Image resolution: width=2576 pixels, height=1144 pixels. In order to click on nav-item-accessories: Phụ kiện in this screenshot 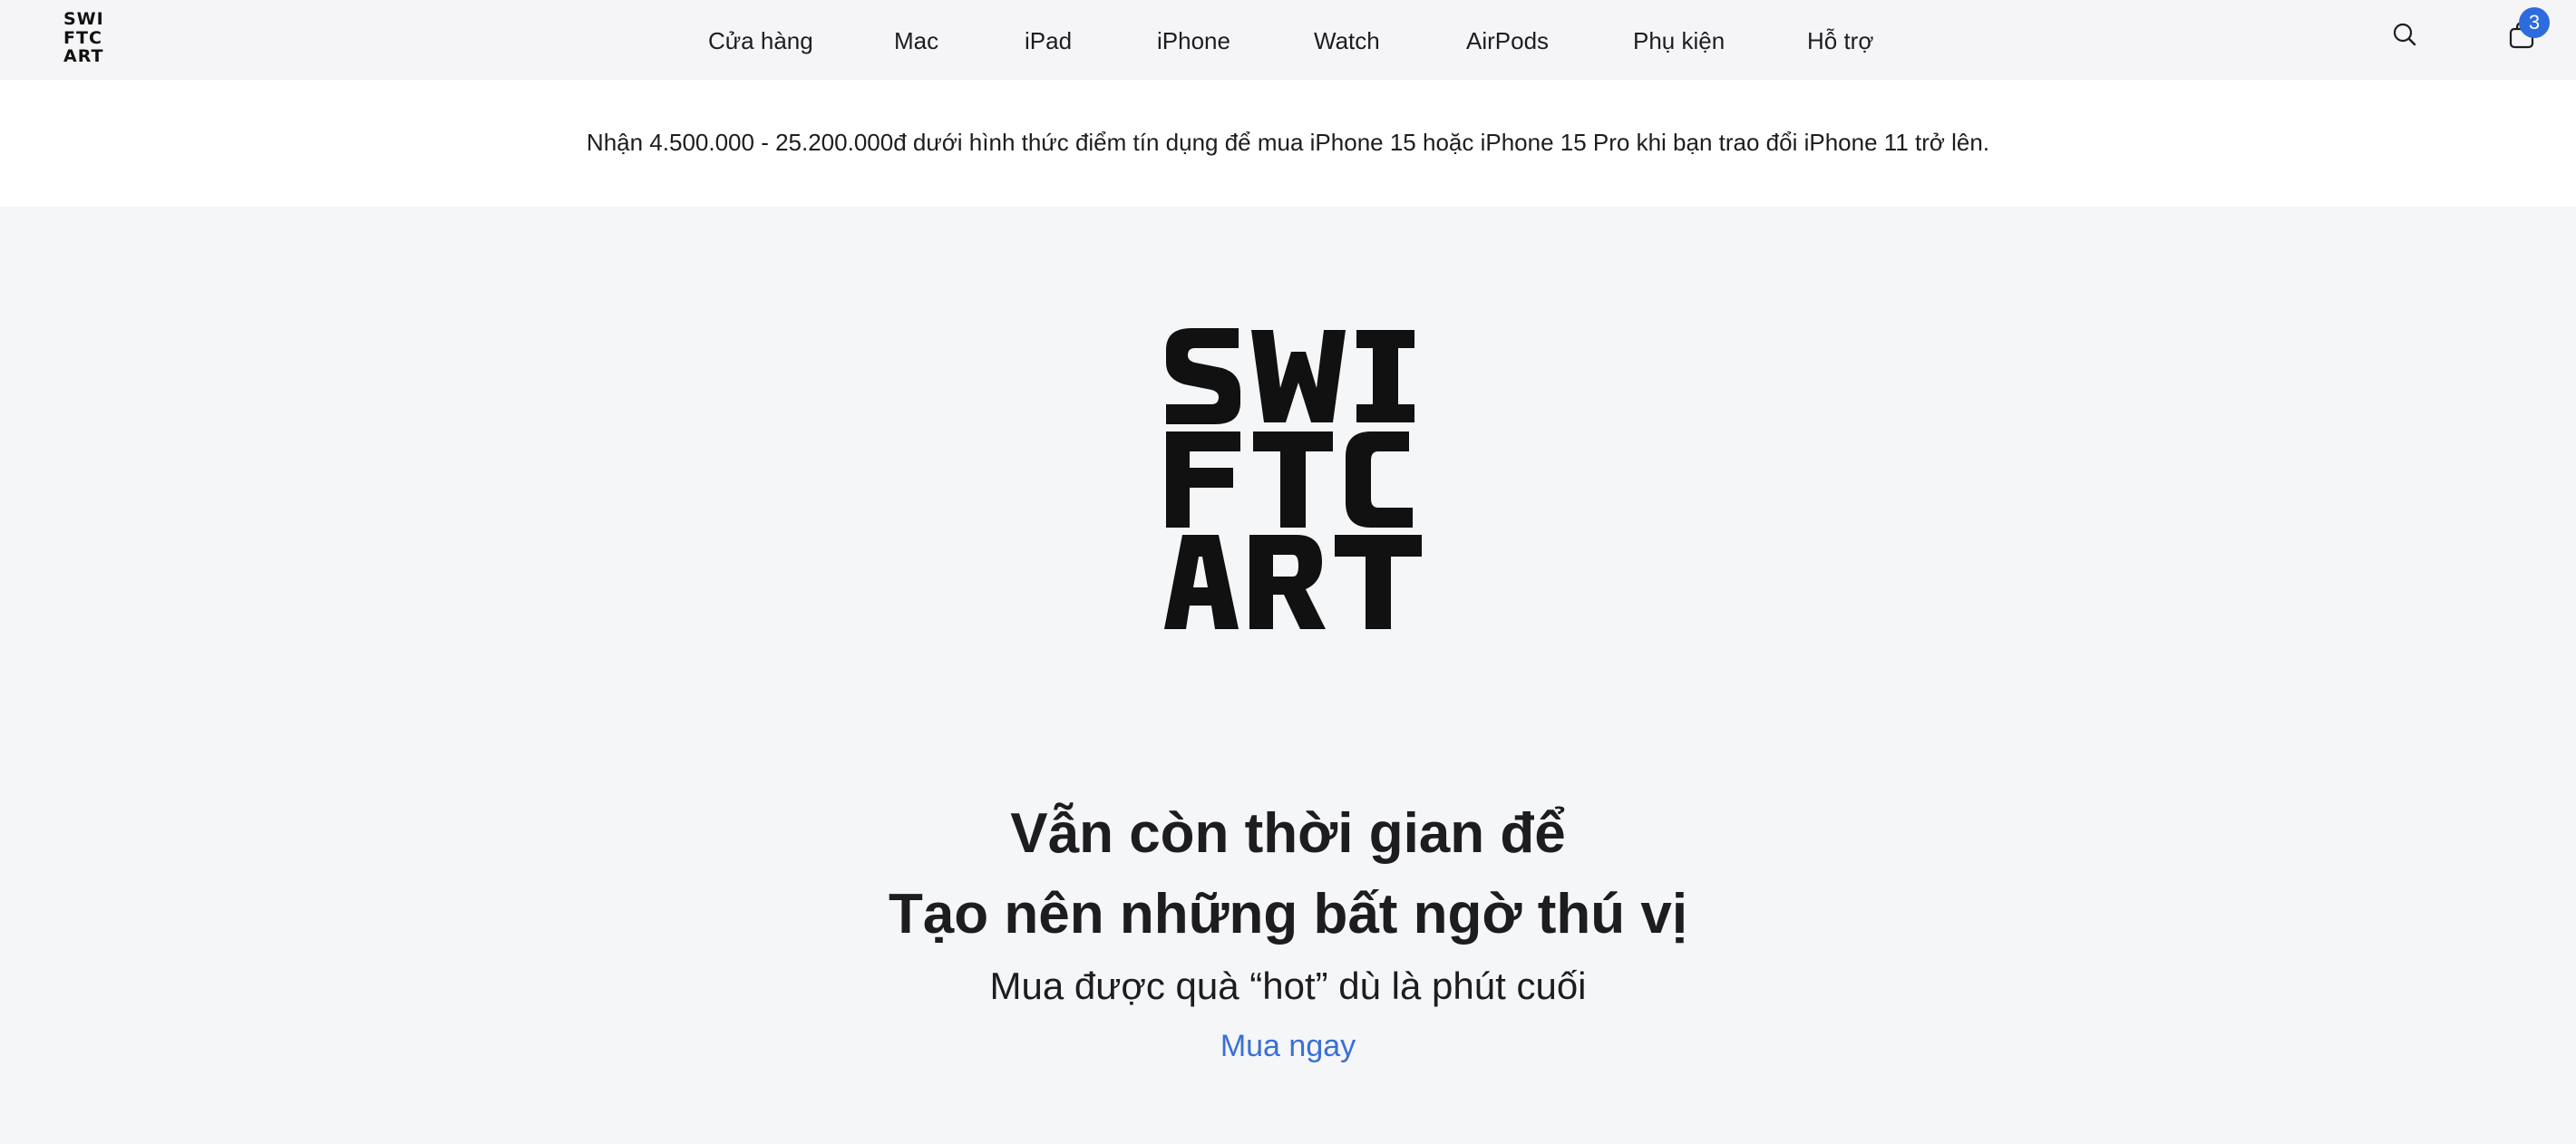, I will do `click(1679, 40)`.